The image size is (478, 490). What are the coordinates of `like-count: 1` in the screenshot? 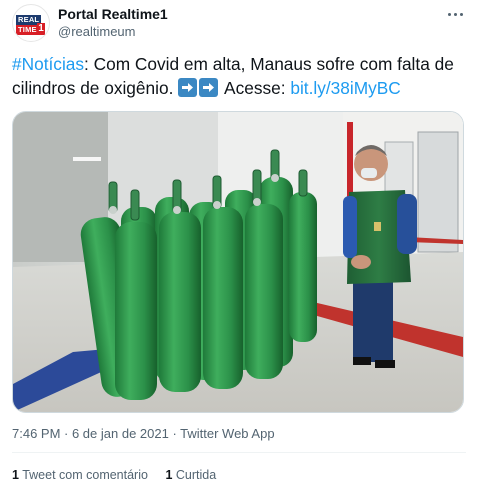 It's located at (169, 475).